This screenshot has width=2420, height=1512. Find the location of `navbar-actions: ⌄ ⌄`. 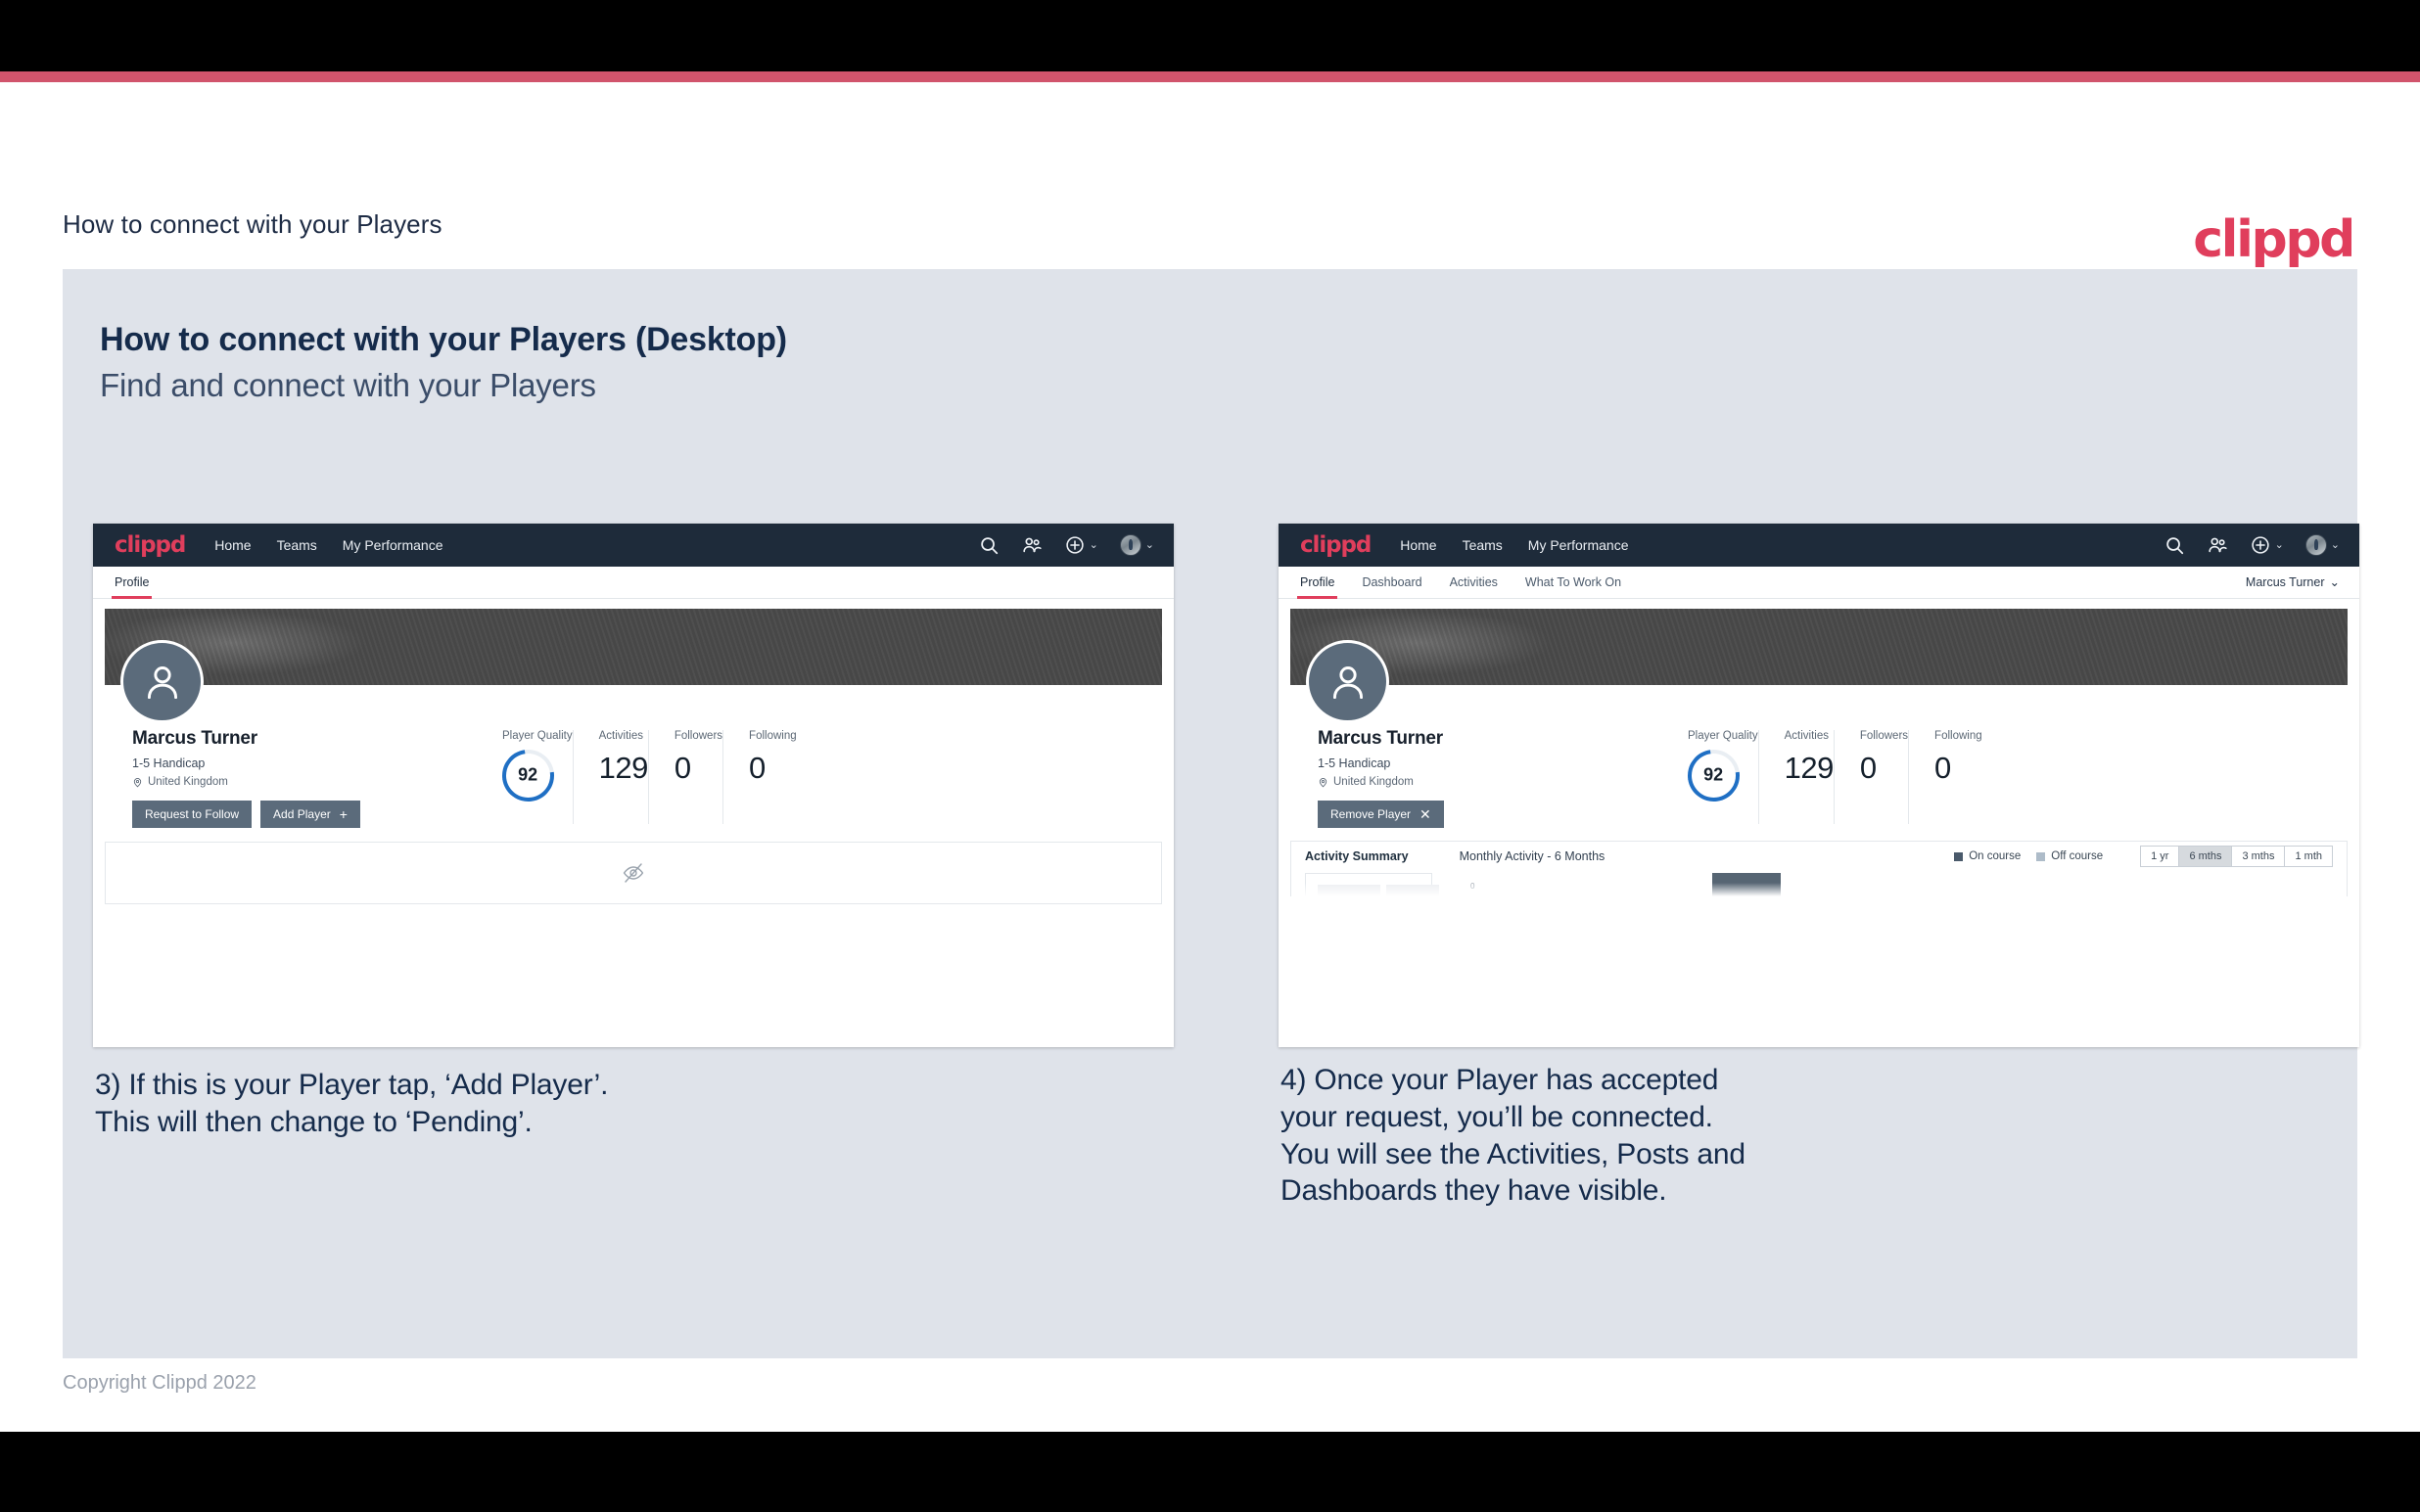

navbar-actions: ⌄ ⌄ is located at coordinates (2252, 545).